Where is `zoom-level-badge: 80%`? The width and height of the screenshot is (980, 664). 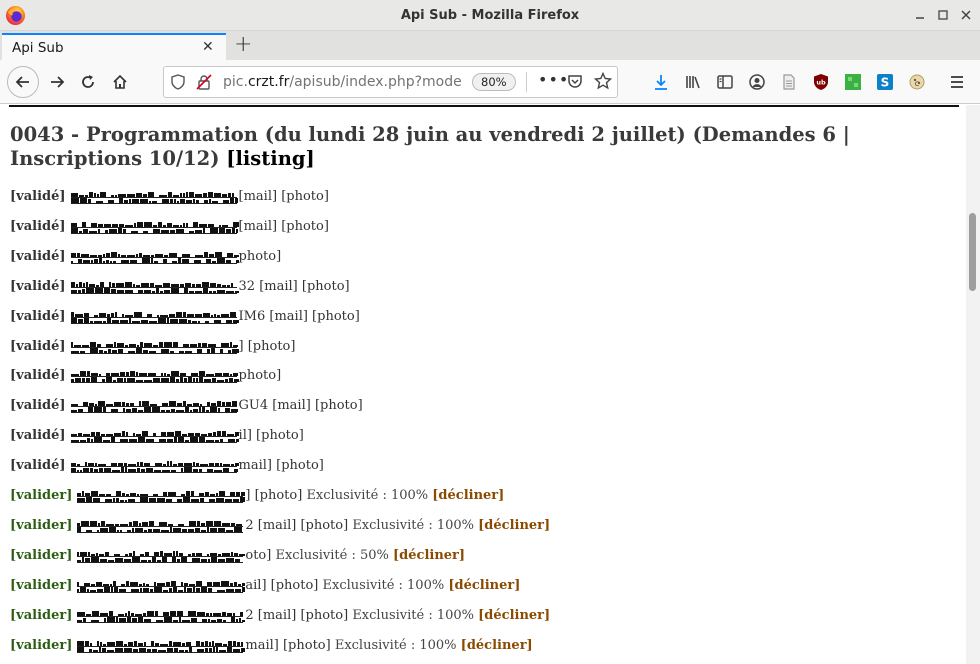 zoom-level-badge: 80% is located at coordinates (494, 82).